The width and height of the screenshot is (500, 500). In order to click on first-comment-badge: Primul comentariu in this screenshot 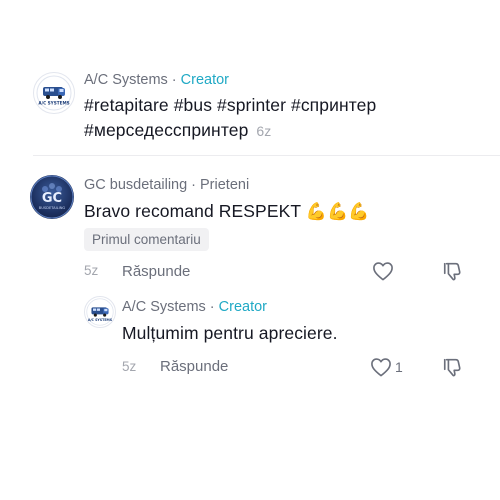, I will do `click(146, 239)`.